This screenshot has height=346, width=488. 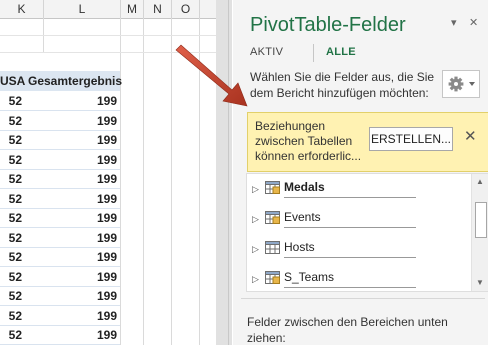 What do you see at coordinates (132, 9) in the screenshot?
I see `column-header-m: M` at bounding box center [132, 9].